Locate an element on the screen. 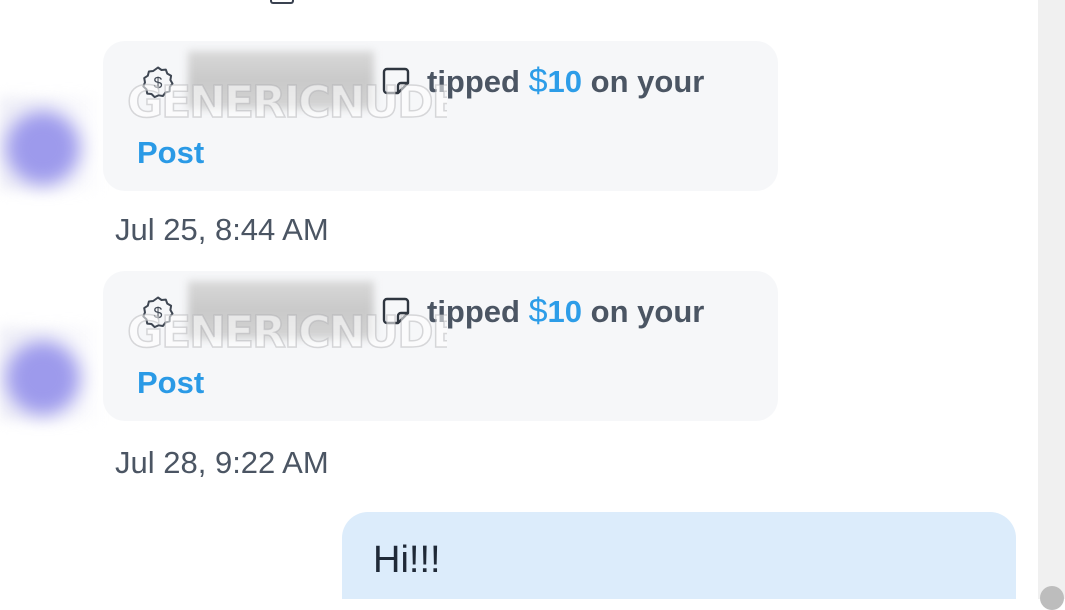 This screenshot has height=610, width=1065. scrollbar-track is located at coordinates (1051, 299).